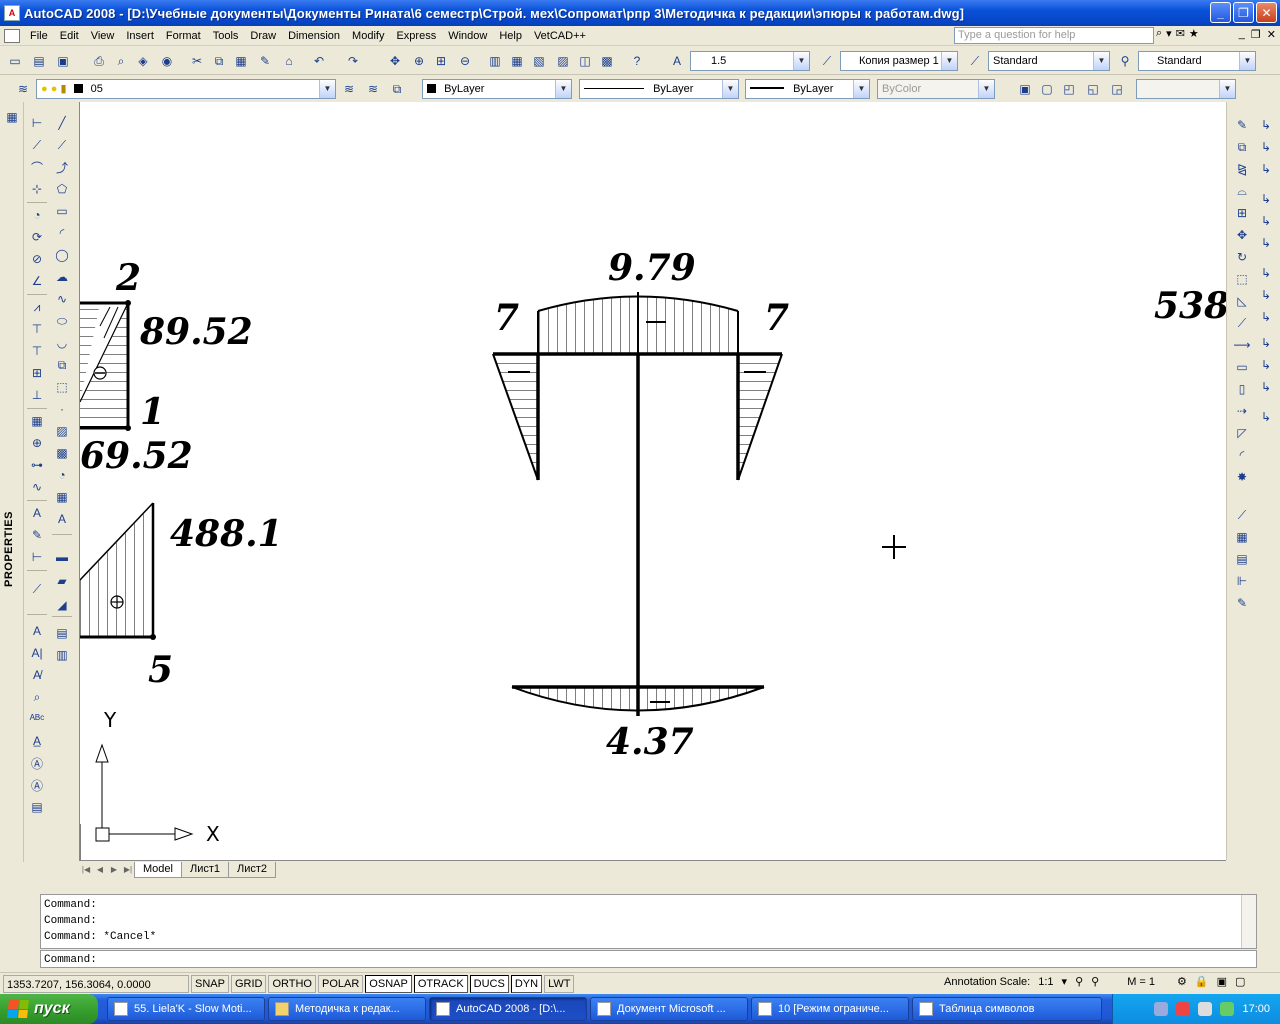  What do you see at coordinates (563, 61) in the screenshot?
I see `sheet-set-icon: ▨` at bounding box center [563, 61].